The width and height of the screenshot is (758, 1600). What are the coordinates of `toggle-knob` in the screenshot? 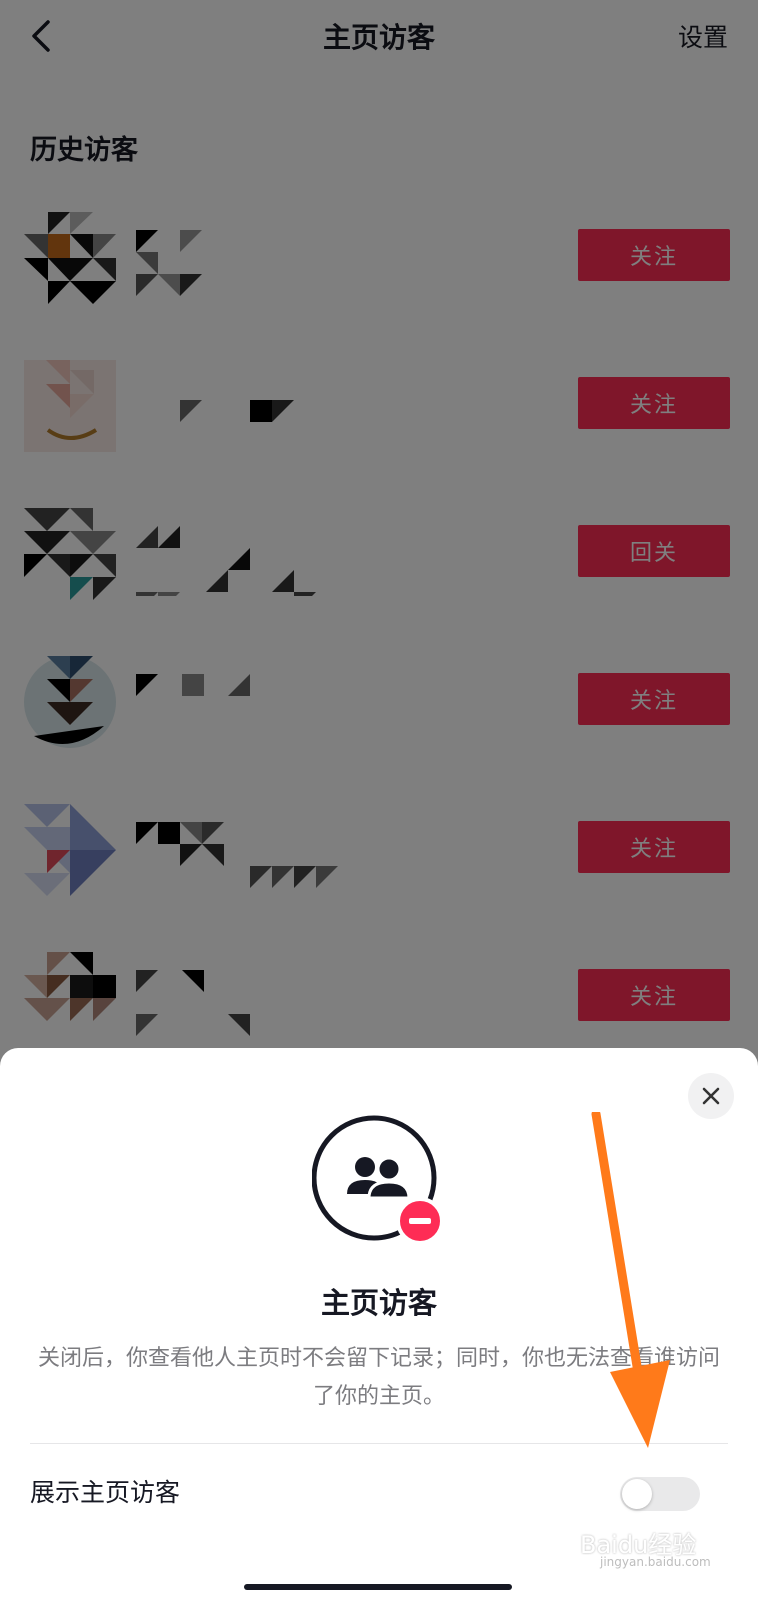 It's located at (637, 1494).